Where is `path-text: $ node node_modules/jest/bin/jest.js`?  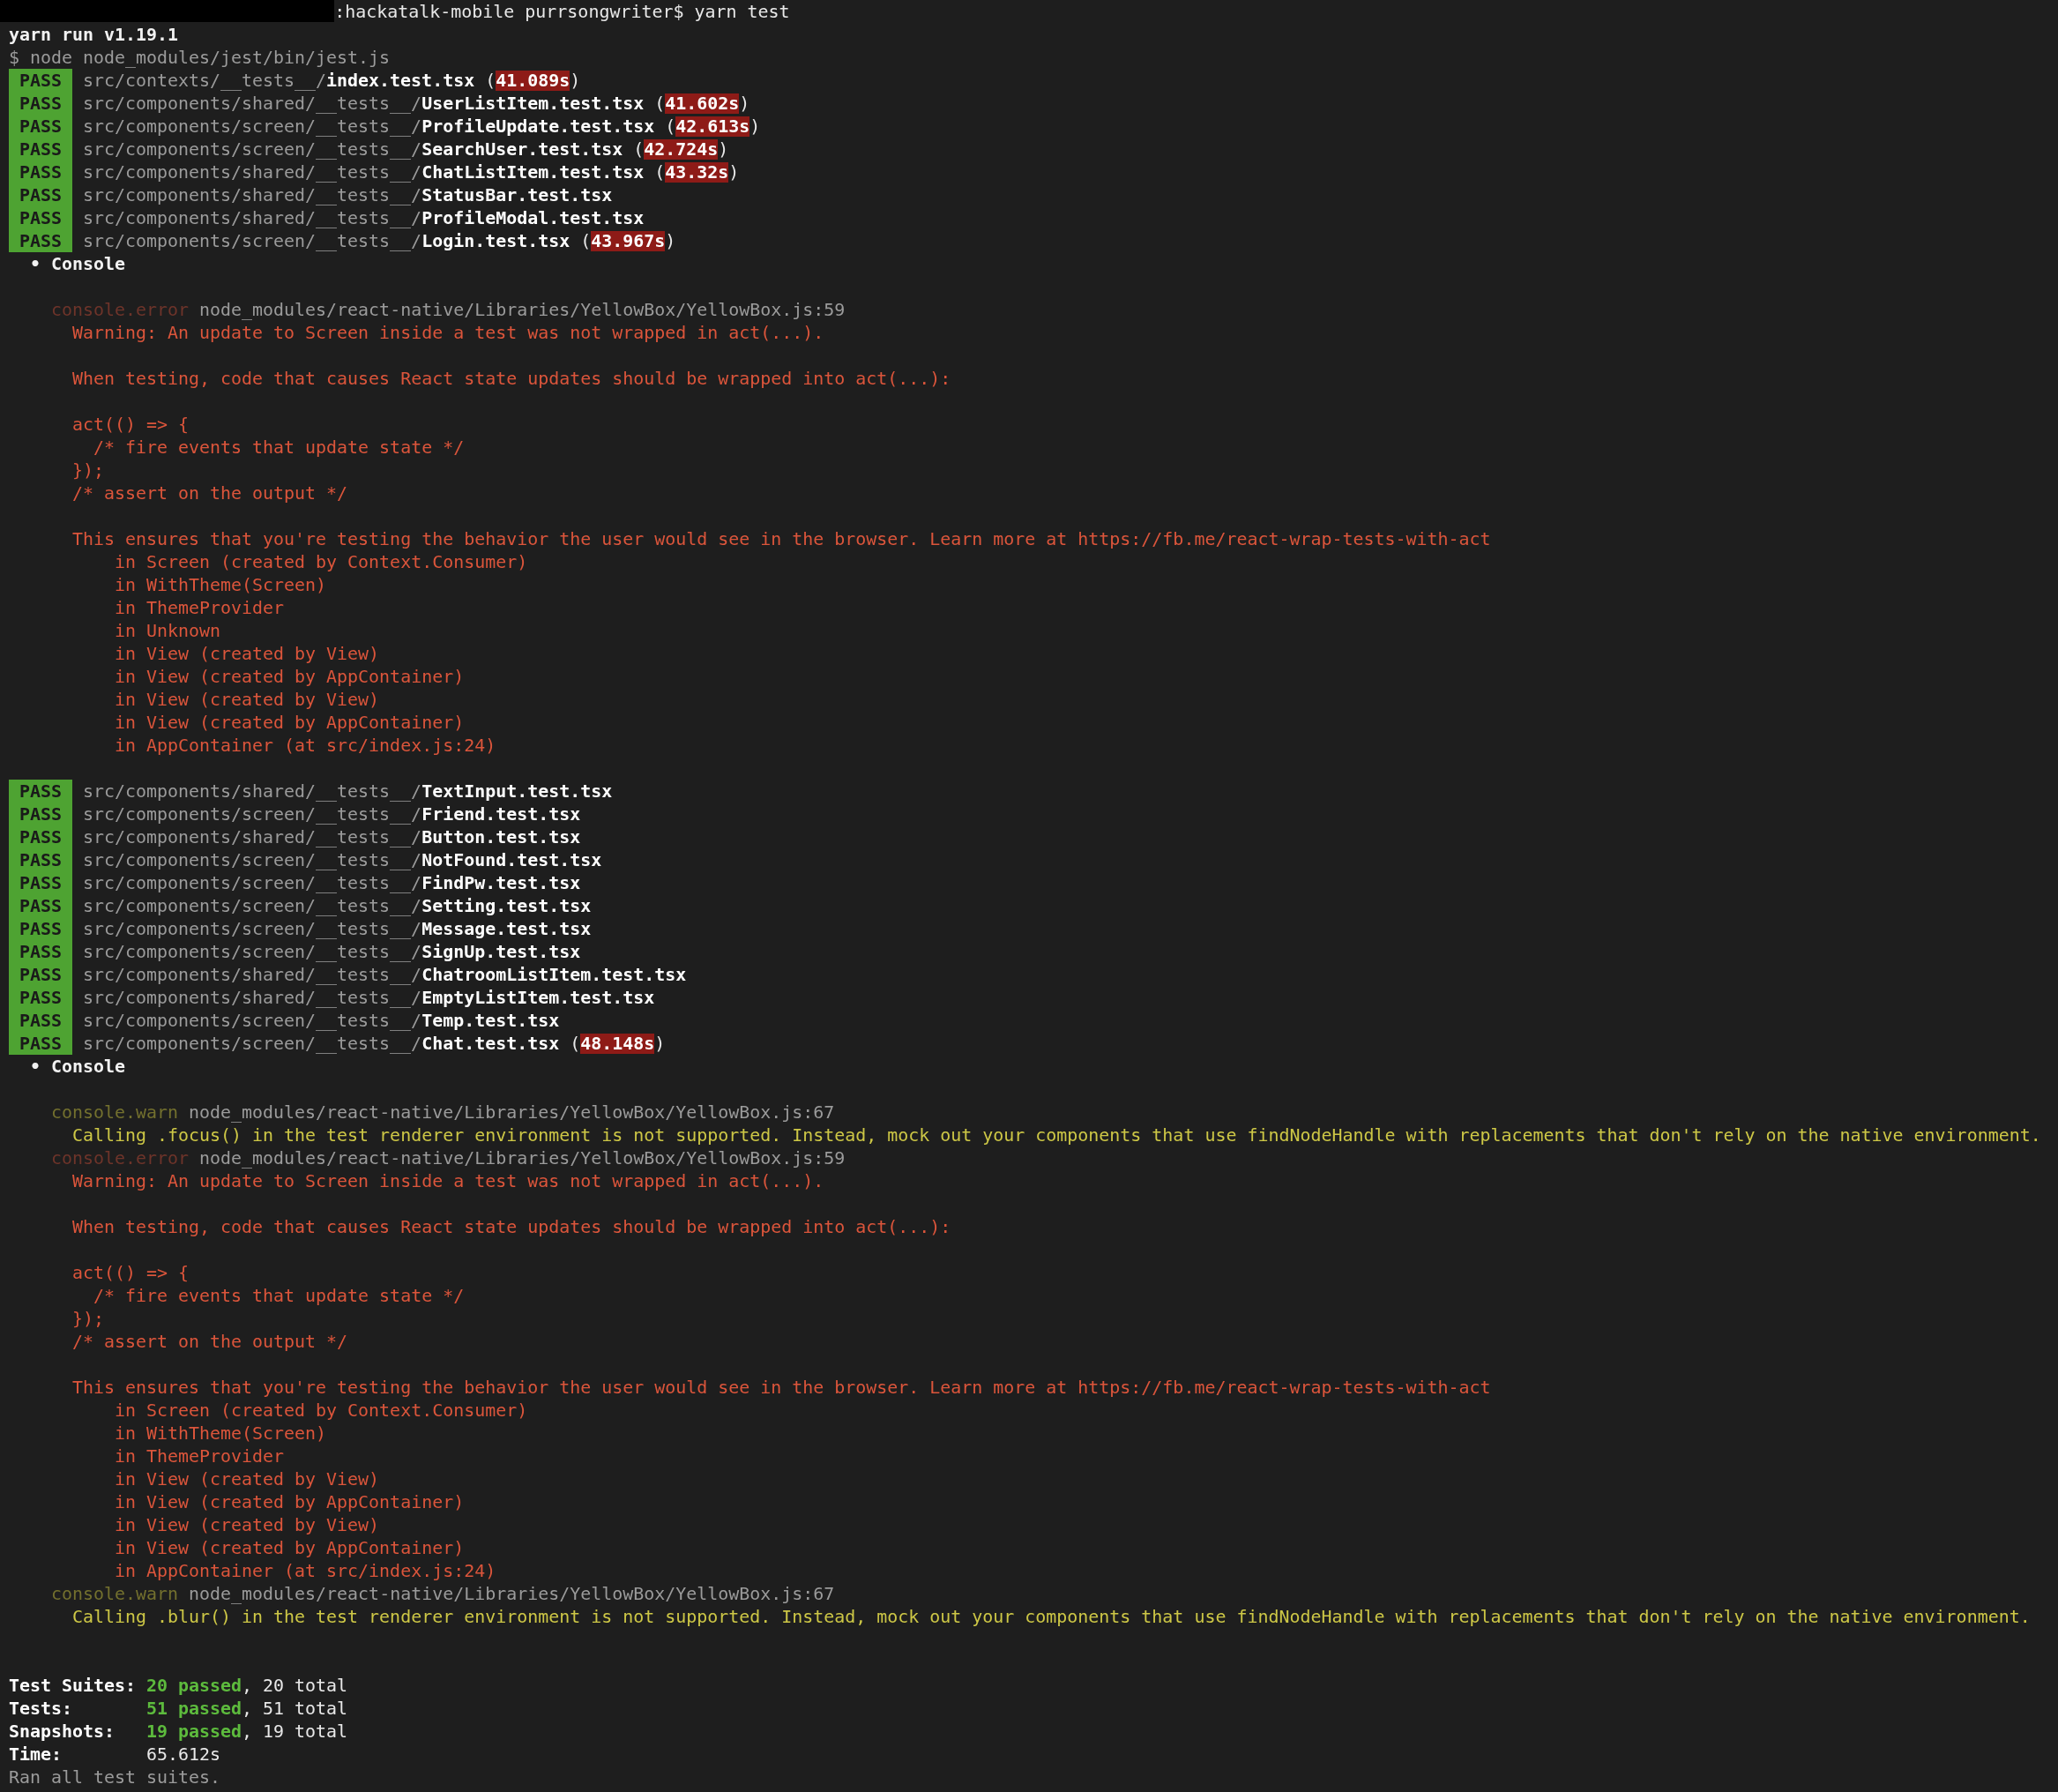
path-text: $ node node_modules/jest/bin/jest.js is located at coordinates (200, 57).